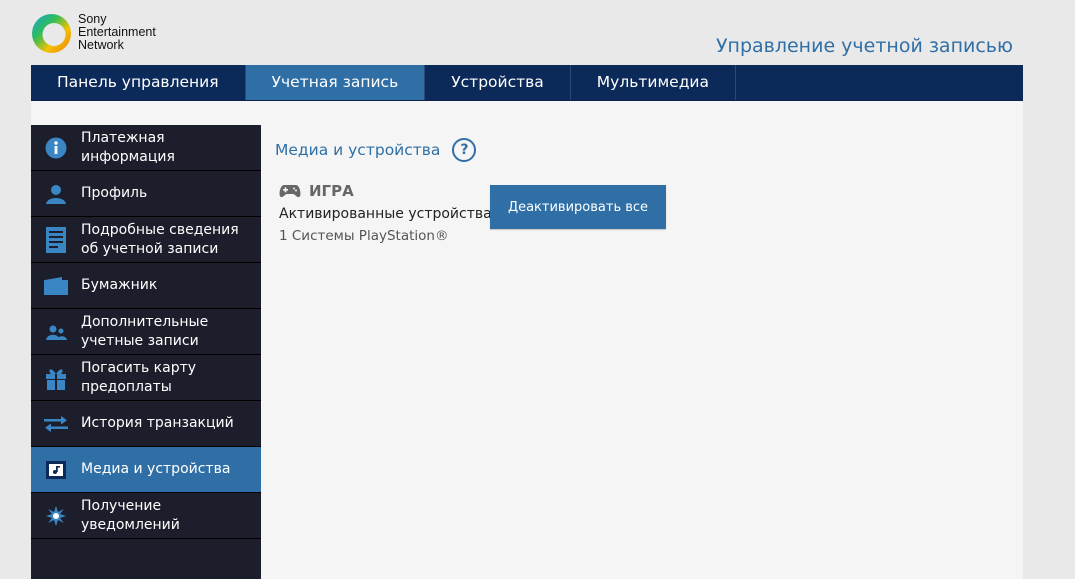  Describe the element at coordinates (56, 423) in the screenshot. I see `transfer-arrows-icon` at that location.